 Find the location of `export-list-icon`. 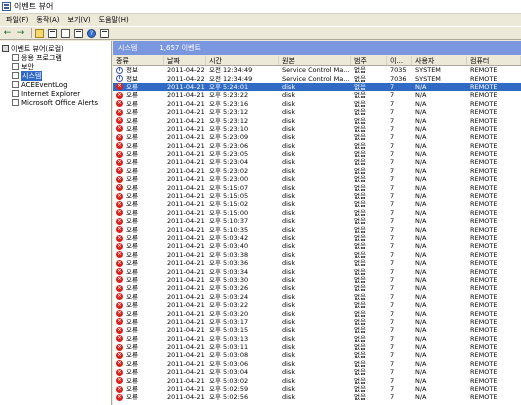

export-list-icon is located at coordinates (78, 33).